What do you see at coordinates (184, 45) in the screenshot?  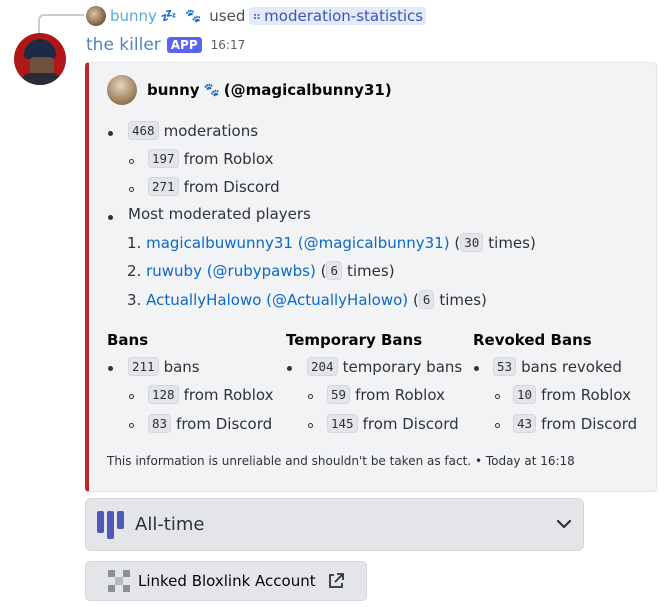 I see `app-badge: APP` at bounding box center [184, 45].